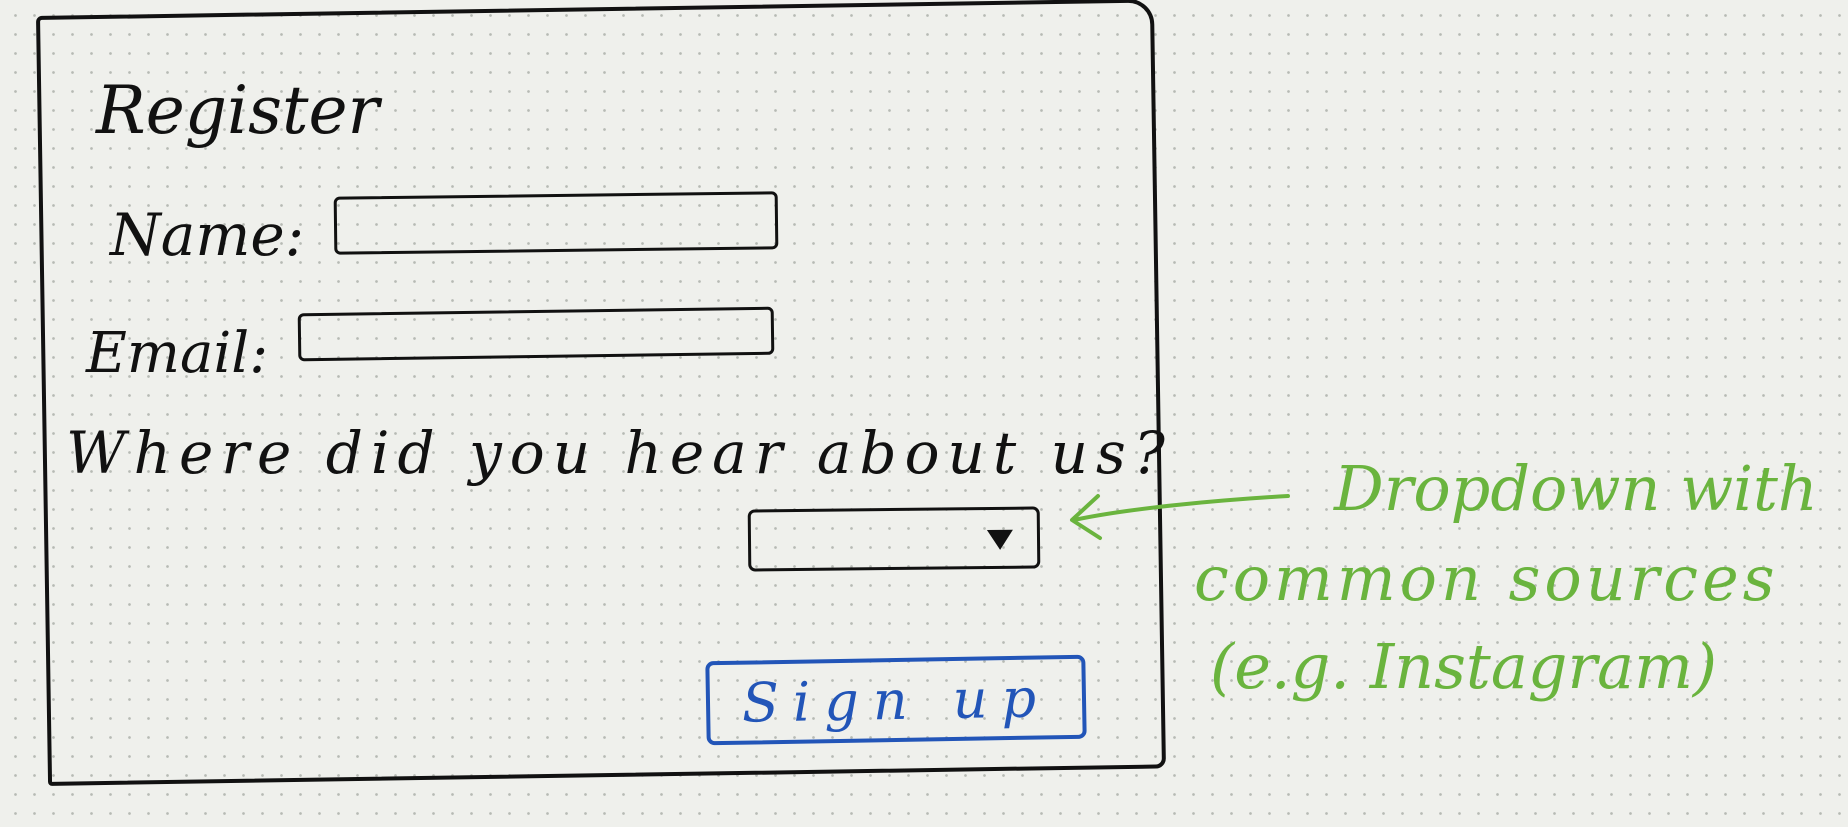  I want to click on email-field, so click(536, 334).